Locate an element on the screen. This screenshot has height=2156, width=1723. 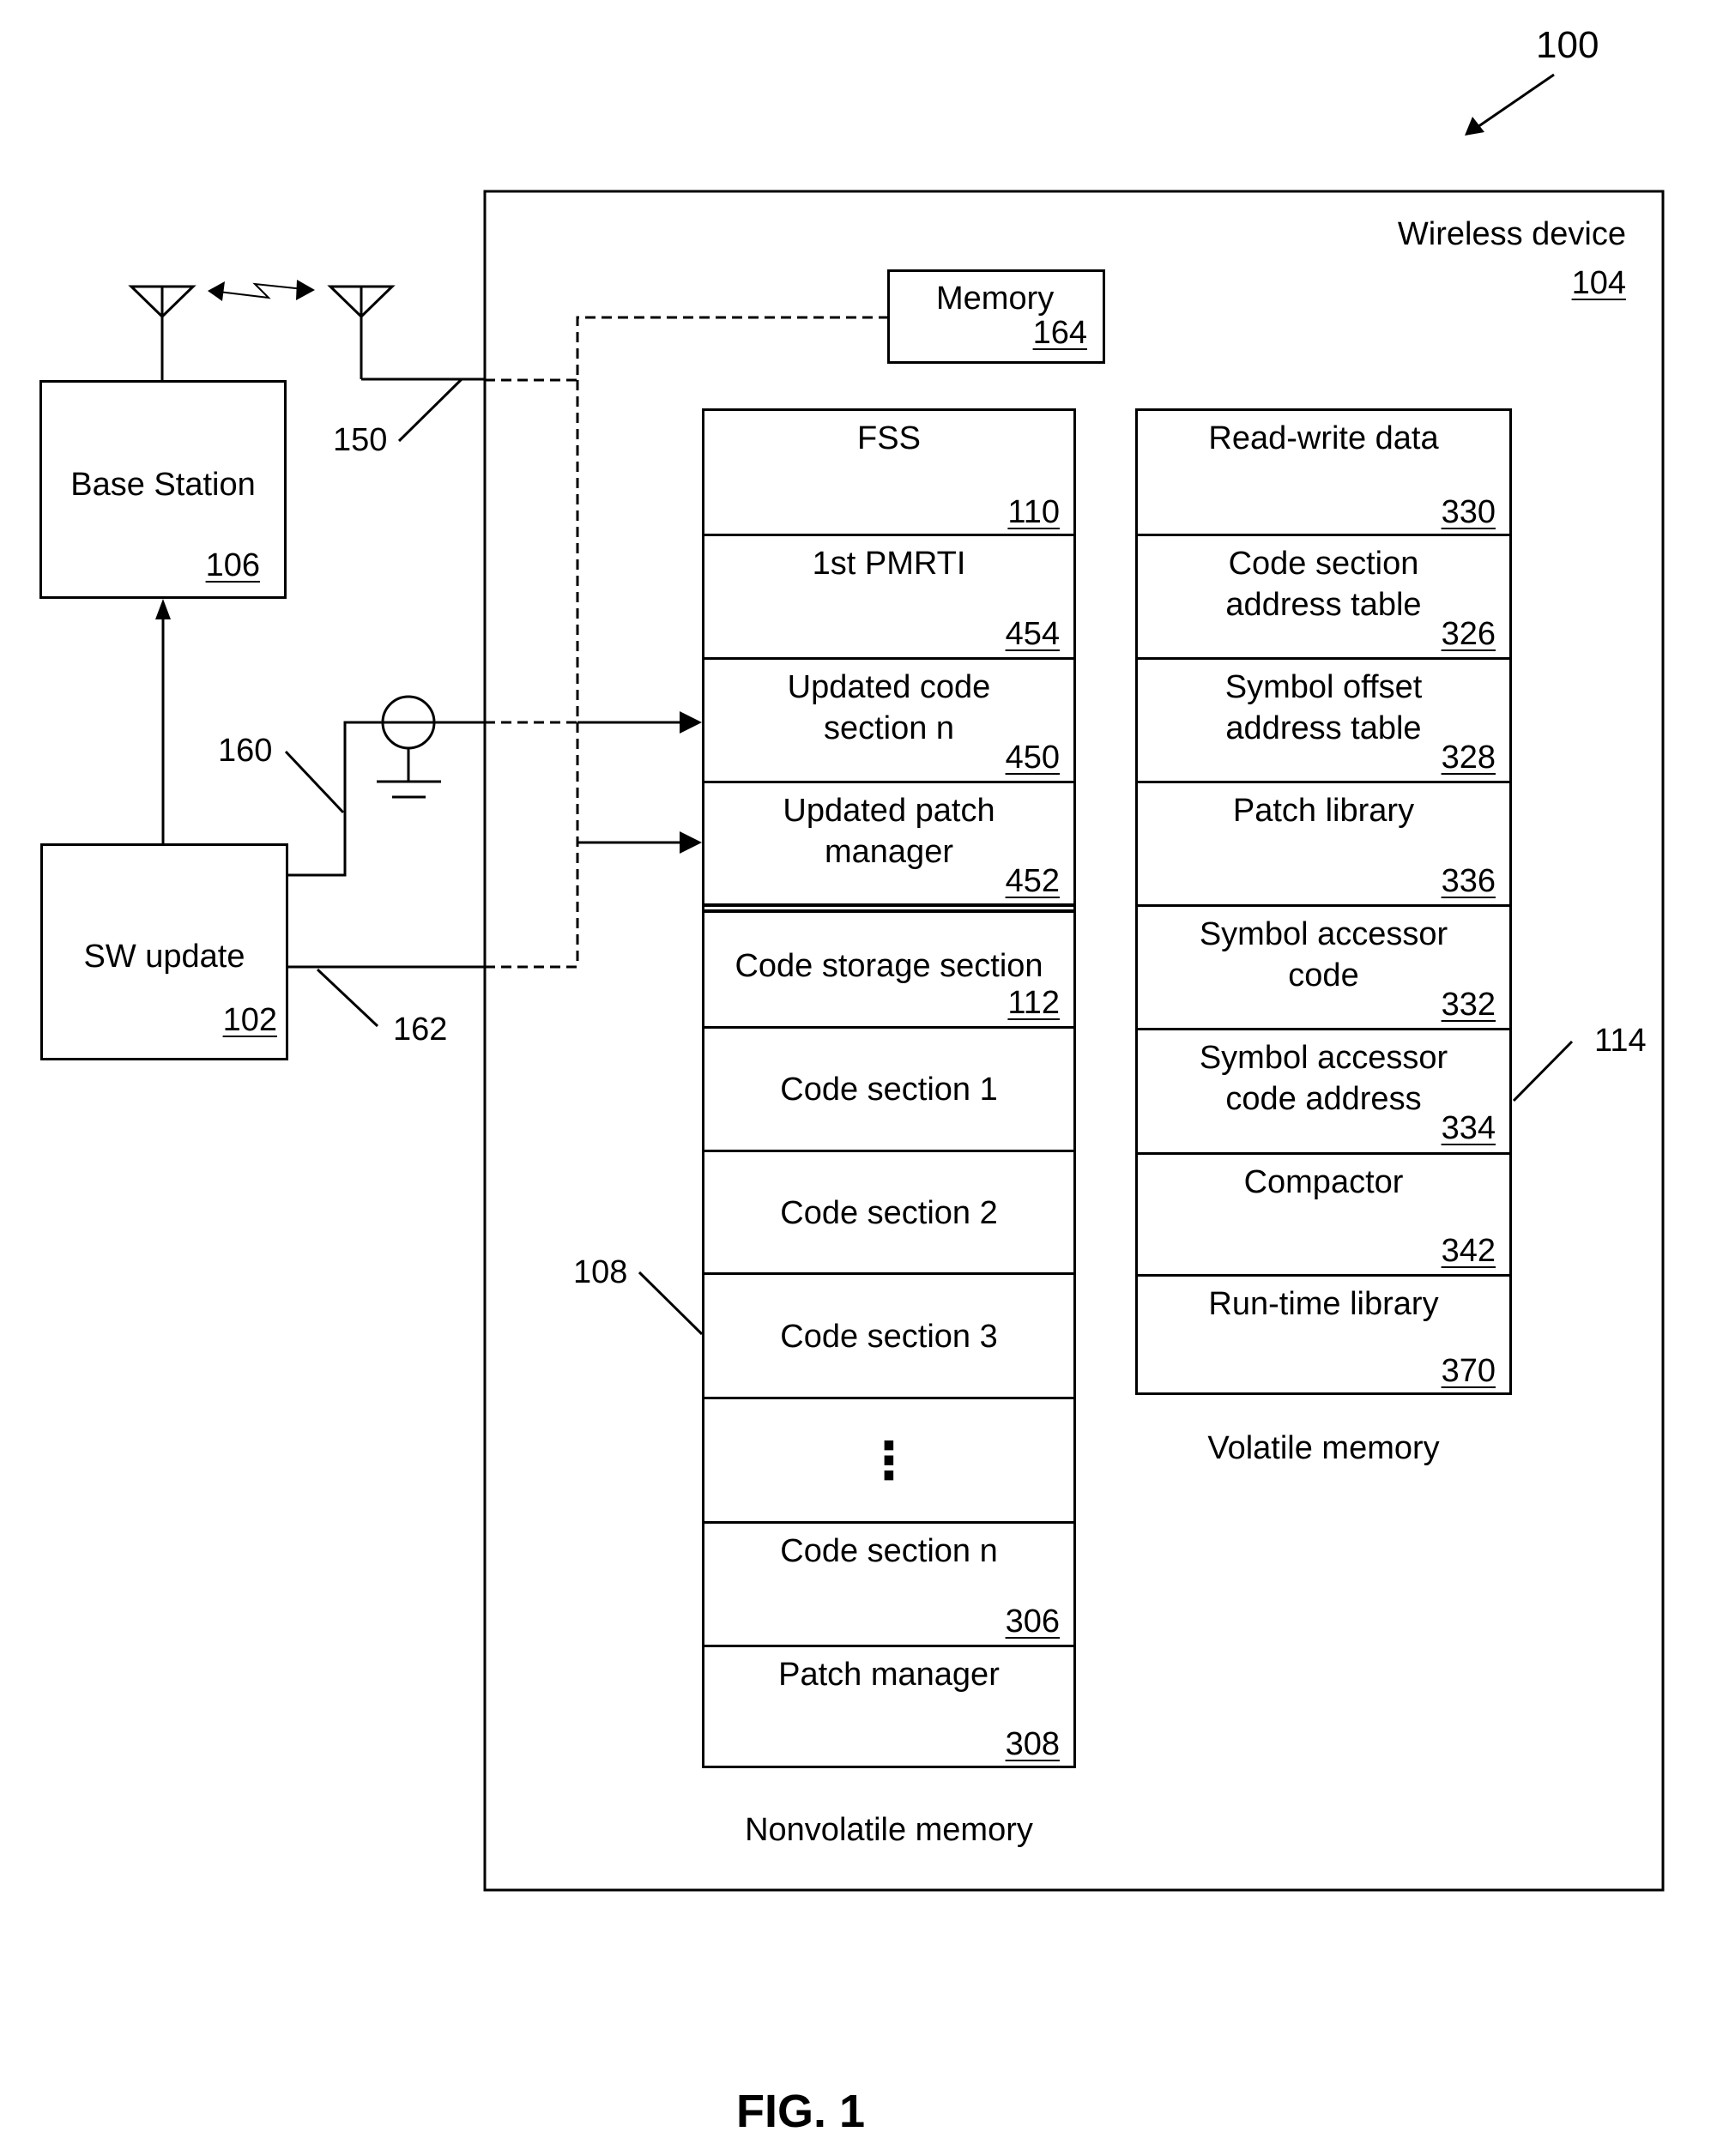
cell-ref: 370 is located at coordinates (1468, 1371).